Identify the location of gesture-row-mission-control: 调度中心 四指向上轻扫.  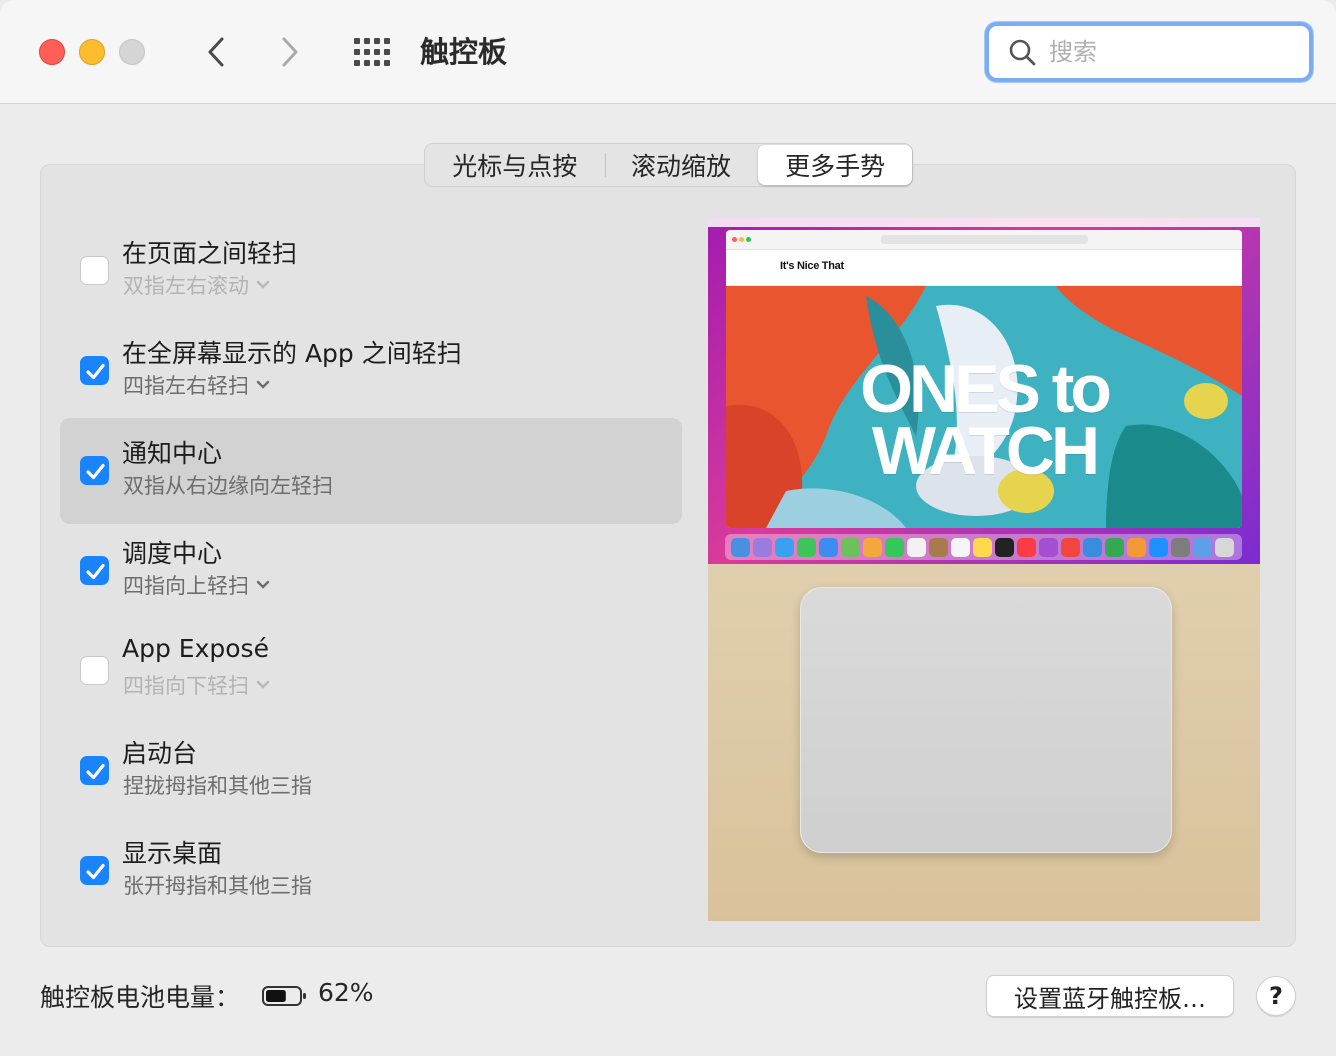
(371, 571).